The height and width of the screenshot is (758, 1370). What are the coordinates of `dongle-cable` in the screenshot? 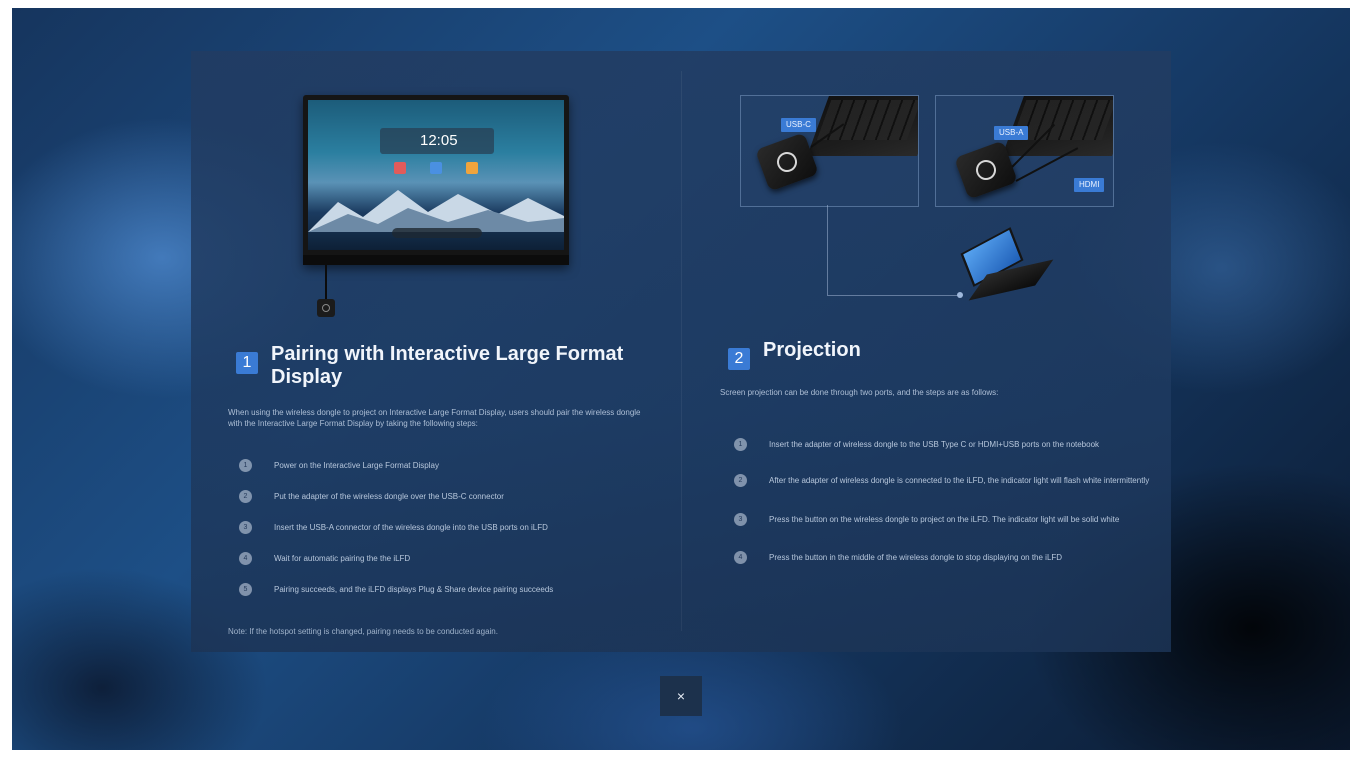 It's located at (326, 282).